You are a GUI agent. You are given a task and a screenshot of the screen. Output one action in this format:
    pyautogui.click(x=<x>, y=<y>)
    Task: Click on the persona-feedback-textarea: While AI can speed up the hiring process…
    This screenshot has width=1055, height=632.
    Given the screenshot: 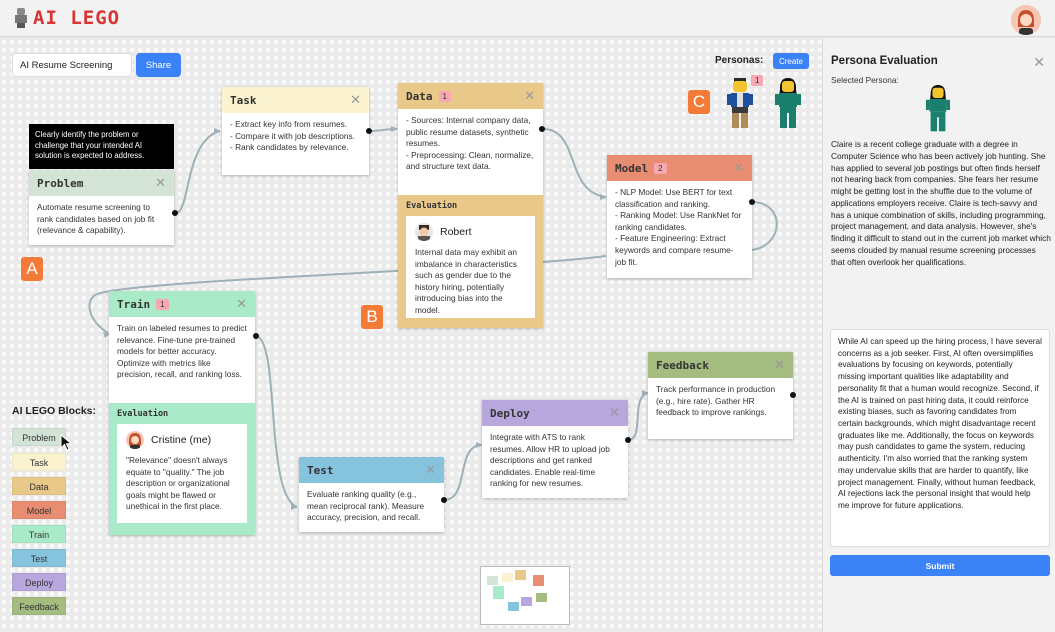 What is the action you would take?
    pyautogui.click(x=940, y=438)
    